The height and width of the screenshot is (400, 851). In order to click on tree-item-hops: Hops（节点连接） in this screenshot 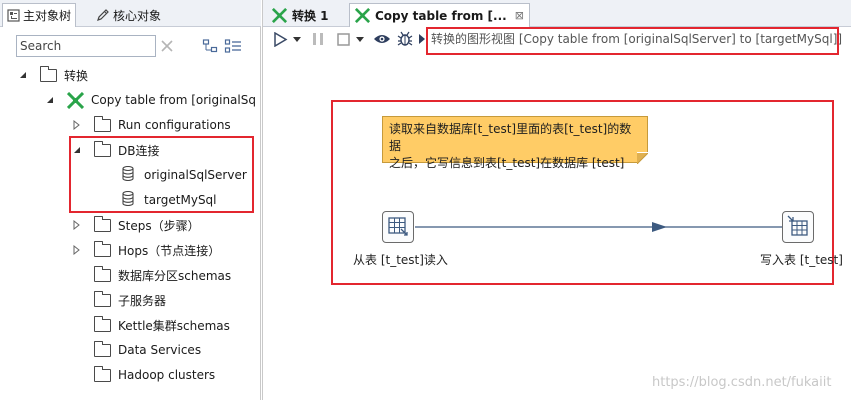, I will do `click(146, 250)`.